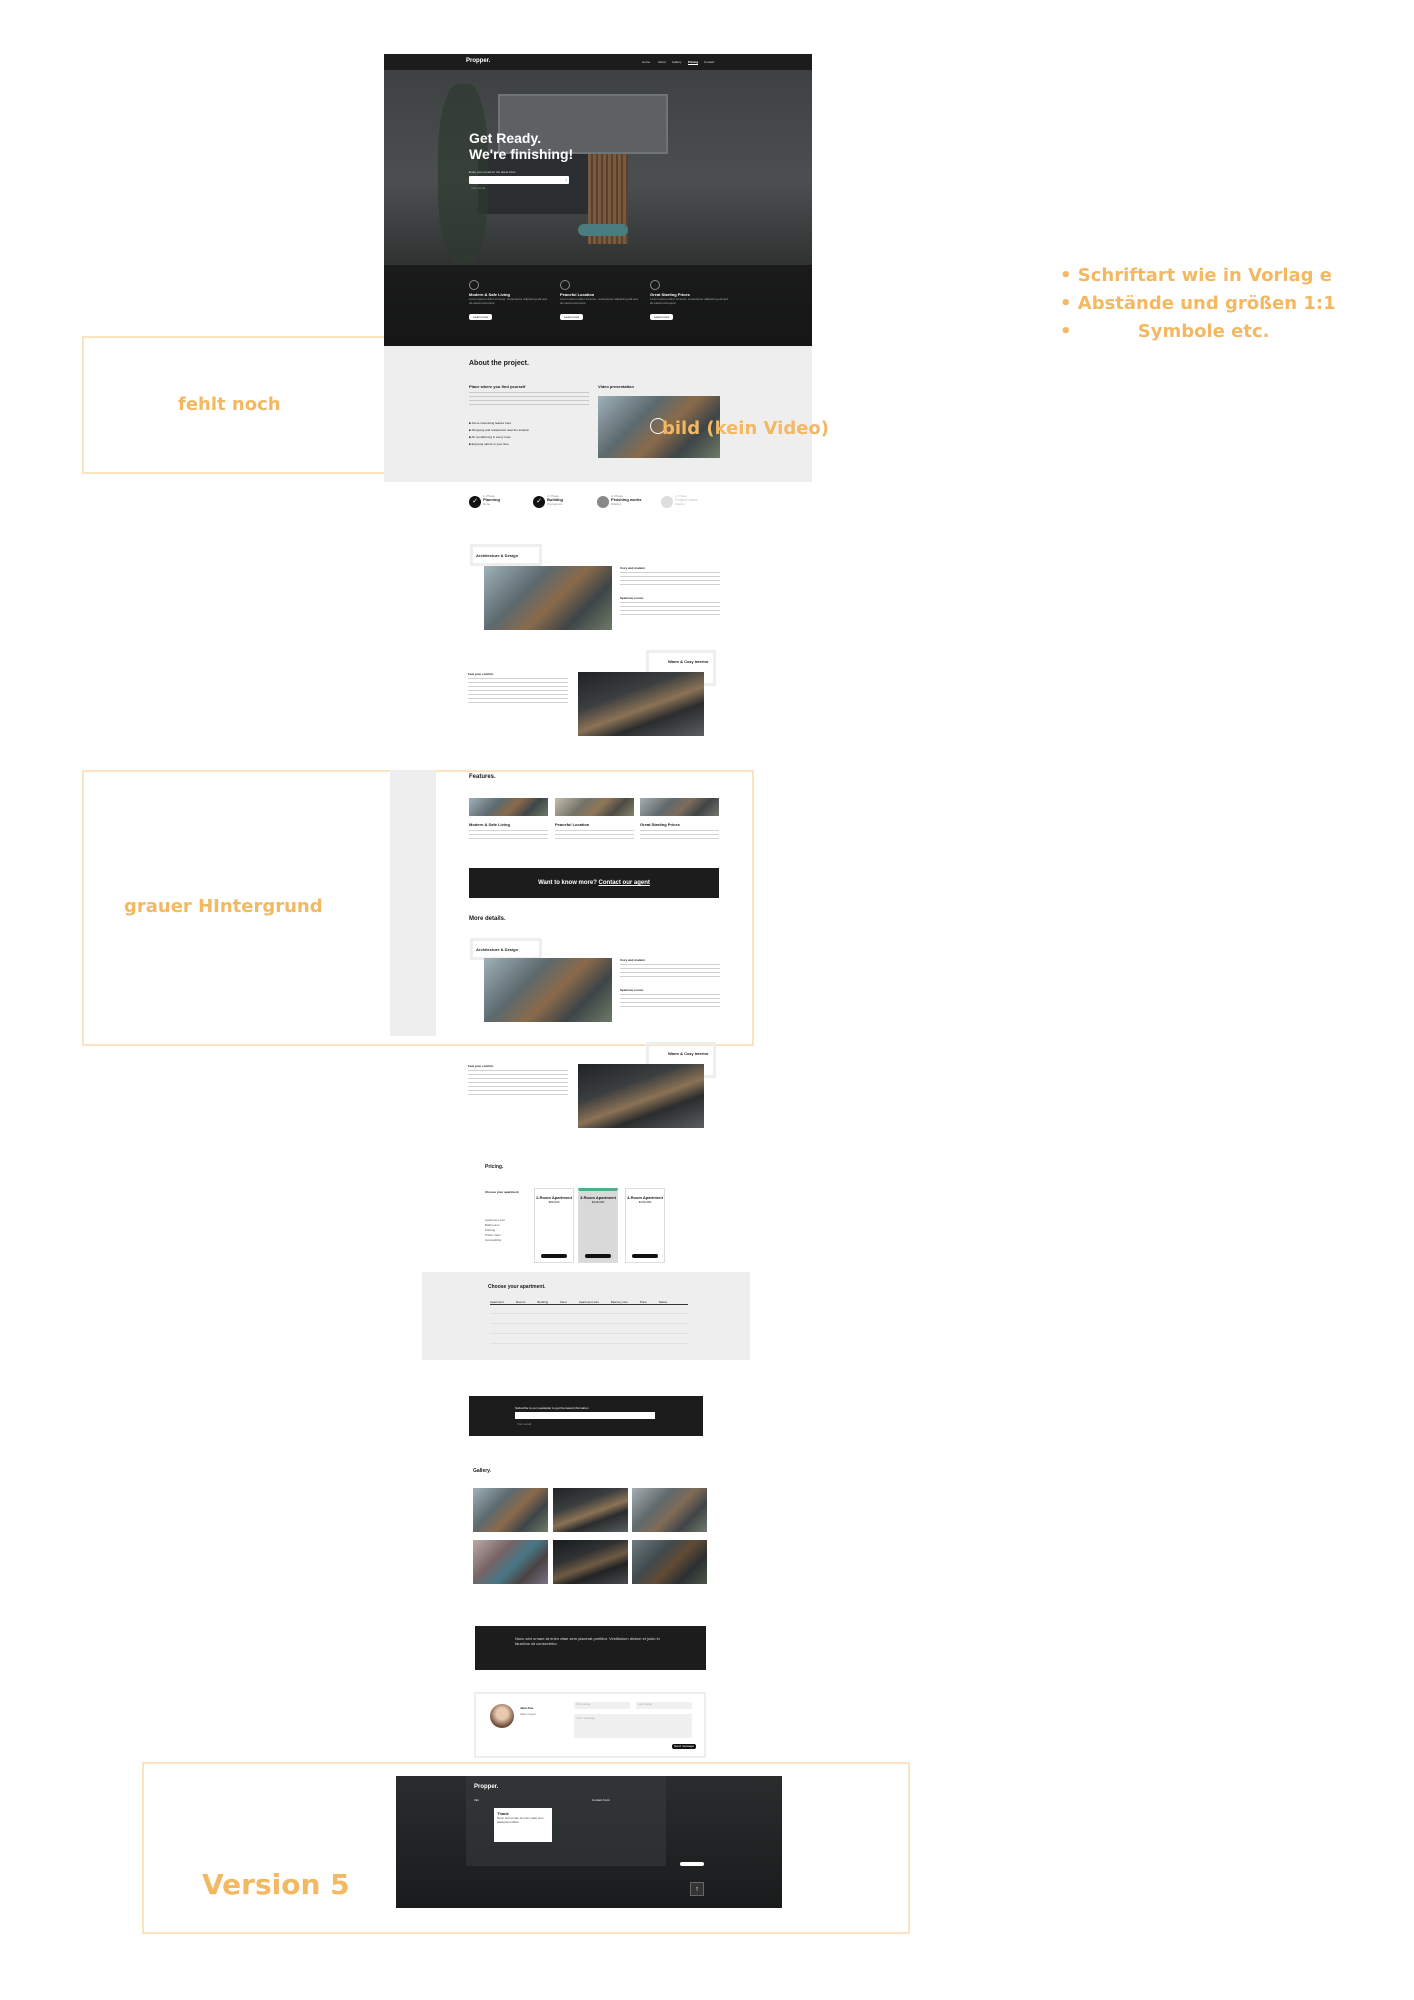 Image resolution: width=1414 pixels, height=2000 pixels. What do you see at coordinates (603, 502) in the screenshot?
I see `step-3-icon` at bounding box center [603, 502].